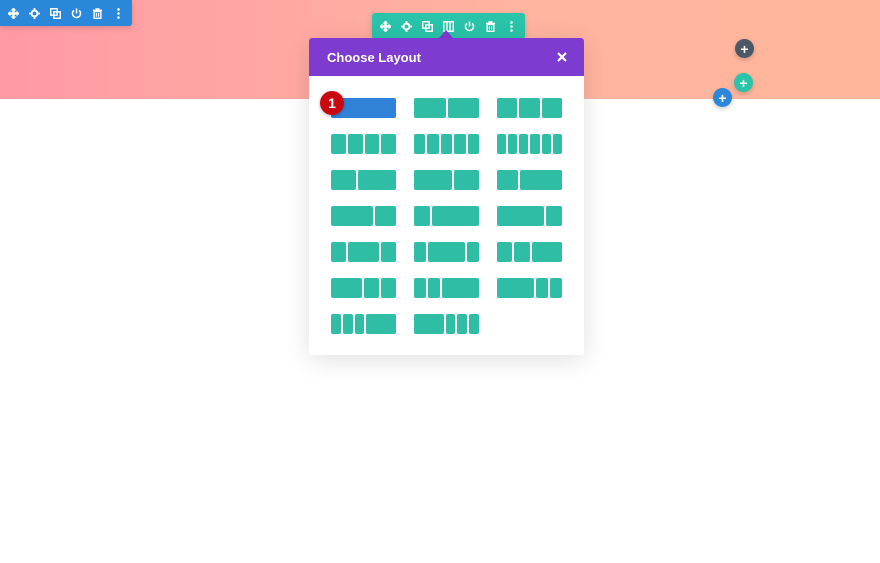  Describe the element at coordinates (744, 48) in the screenshot. I see `add-section-button: +` at that location.